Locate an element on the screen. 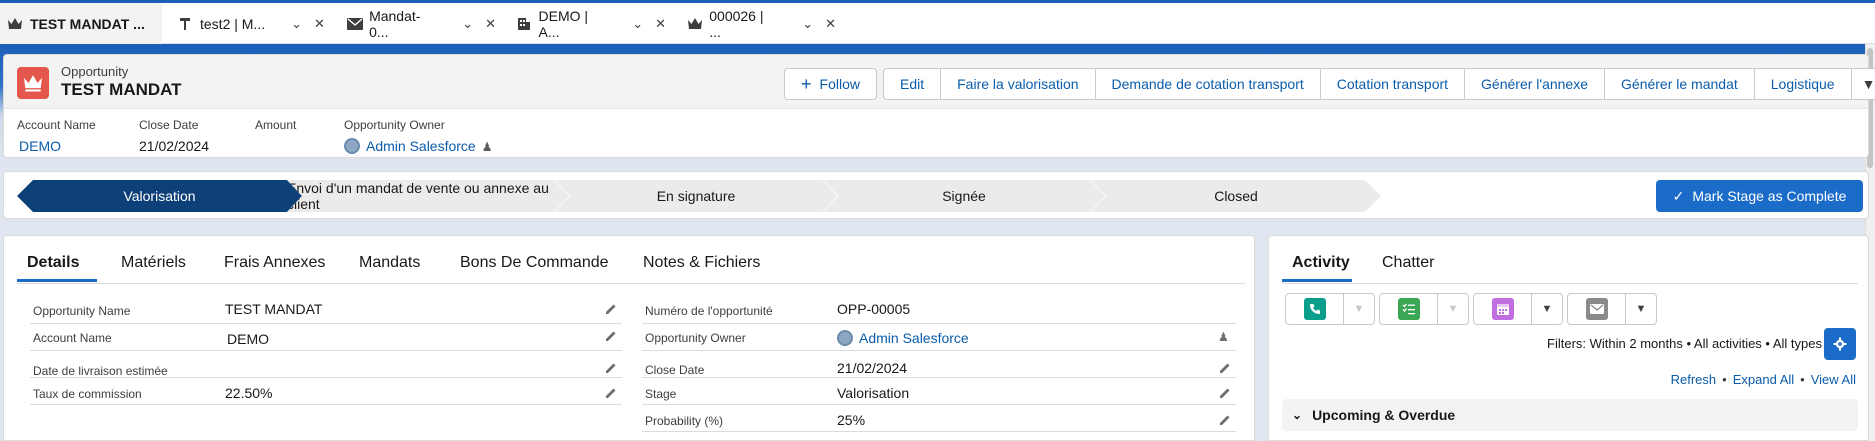 The height and width of the screenshot is (441, 1875). field-label: Date de livraison estimée is located at coordinates (100, 371).